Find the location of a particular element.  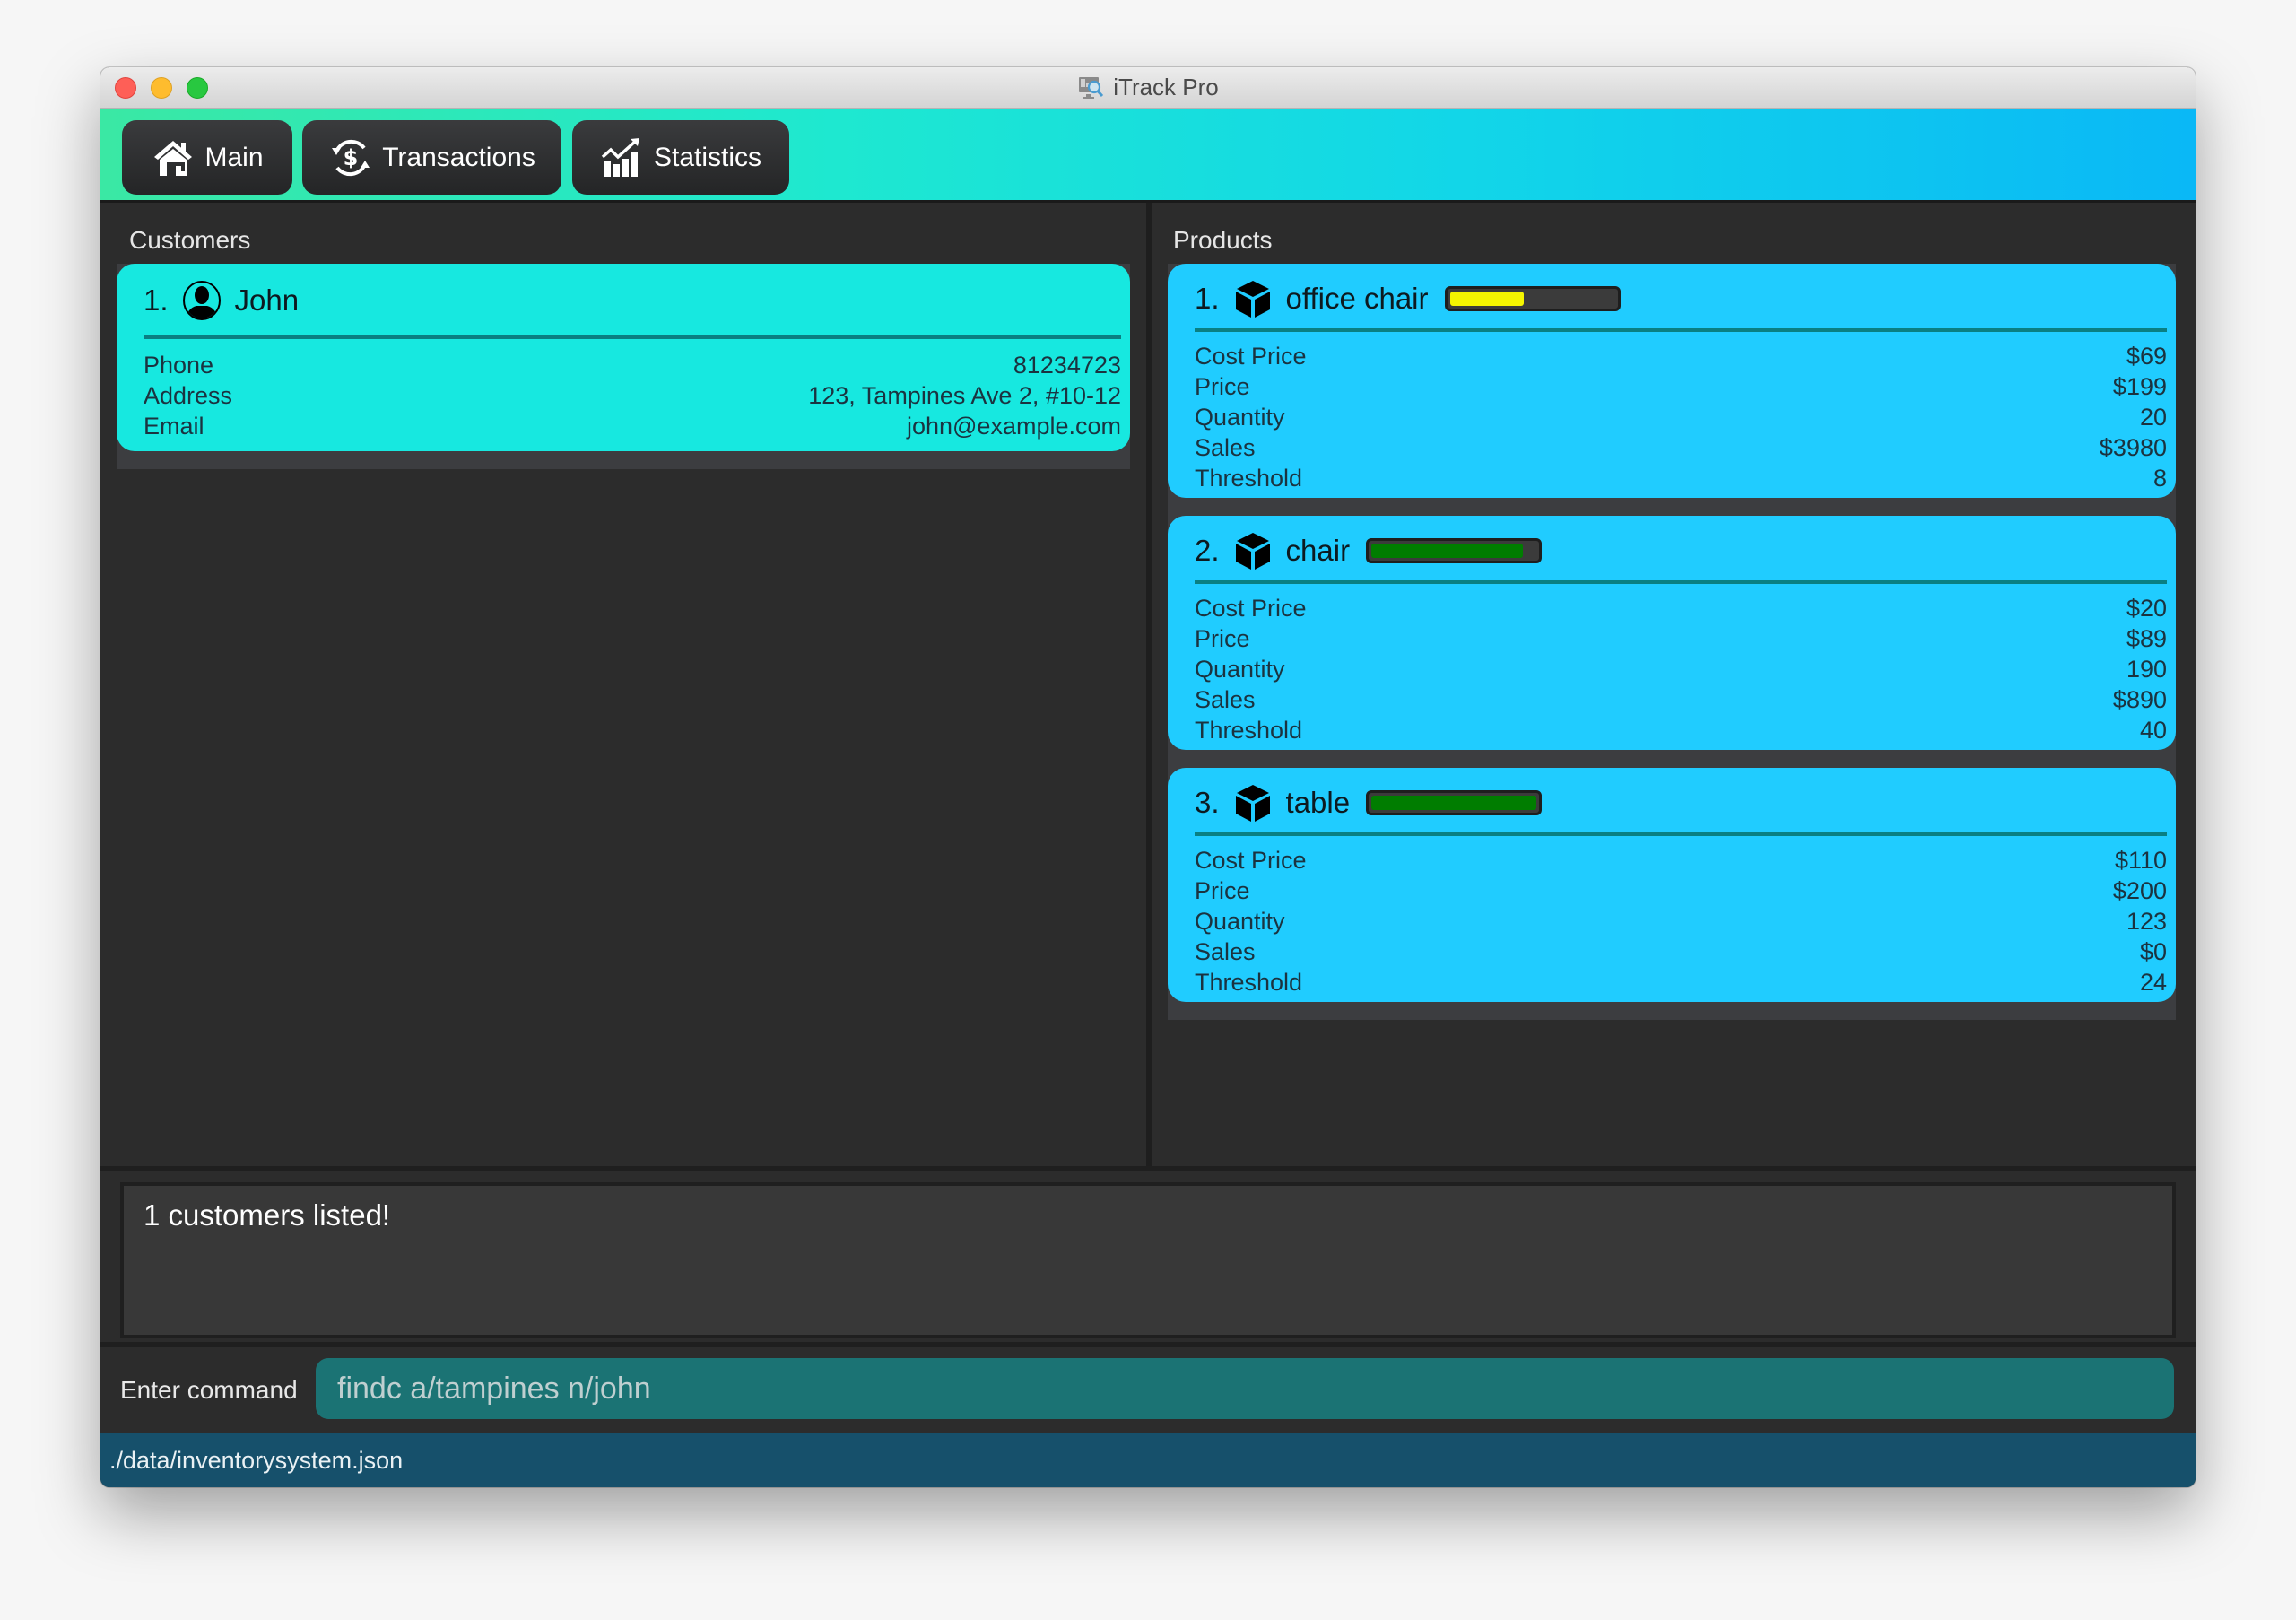

statistics-tab-button: Statistics is located at coordinates (680, 157).